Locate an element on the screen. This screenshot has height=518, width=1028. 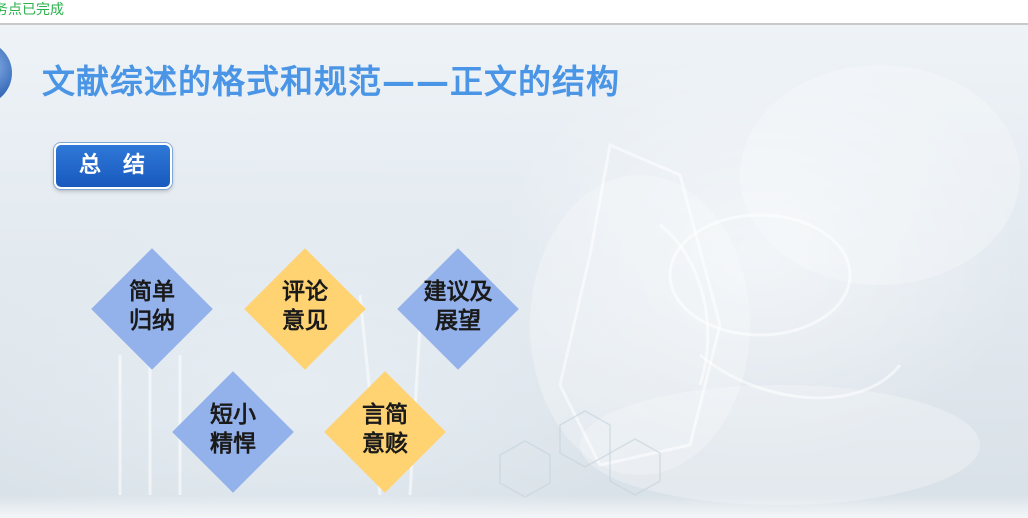
slide-title: 文献综述的格式和规范——正文的结构 is located at coordinates (331, 81).